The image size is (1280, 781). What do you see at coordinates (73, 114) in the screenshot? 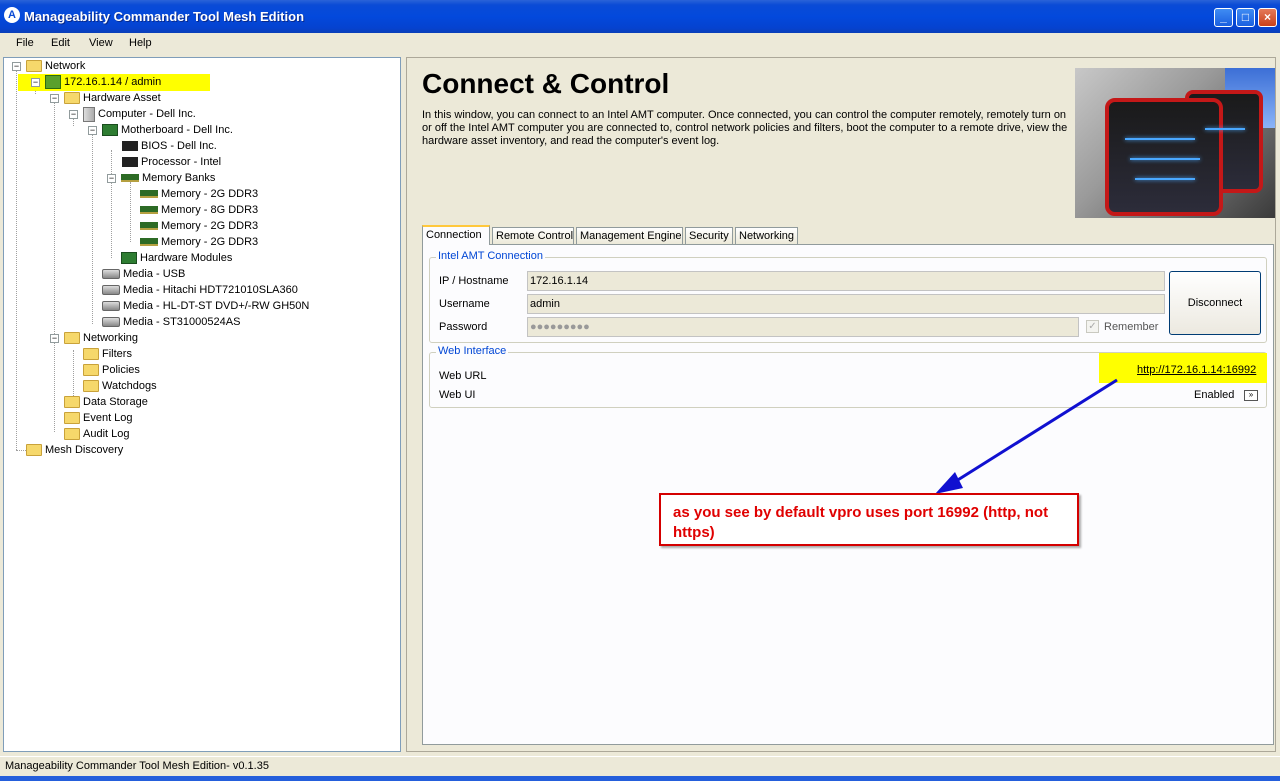
I see `expand-computer-toggle: −` at bounding box center [73, 114].